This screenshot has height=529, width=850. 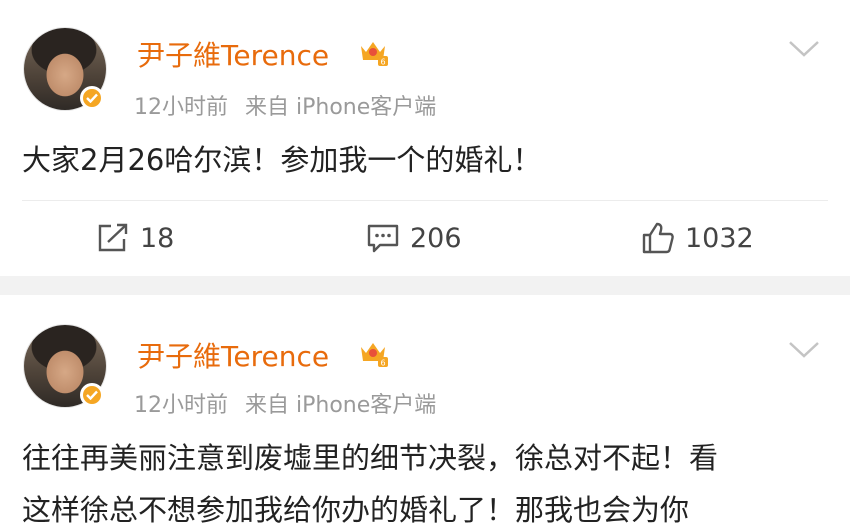 I want to click on comment-count: 206, so click(x=436, y=238).